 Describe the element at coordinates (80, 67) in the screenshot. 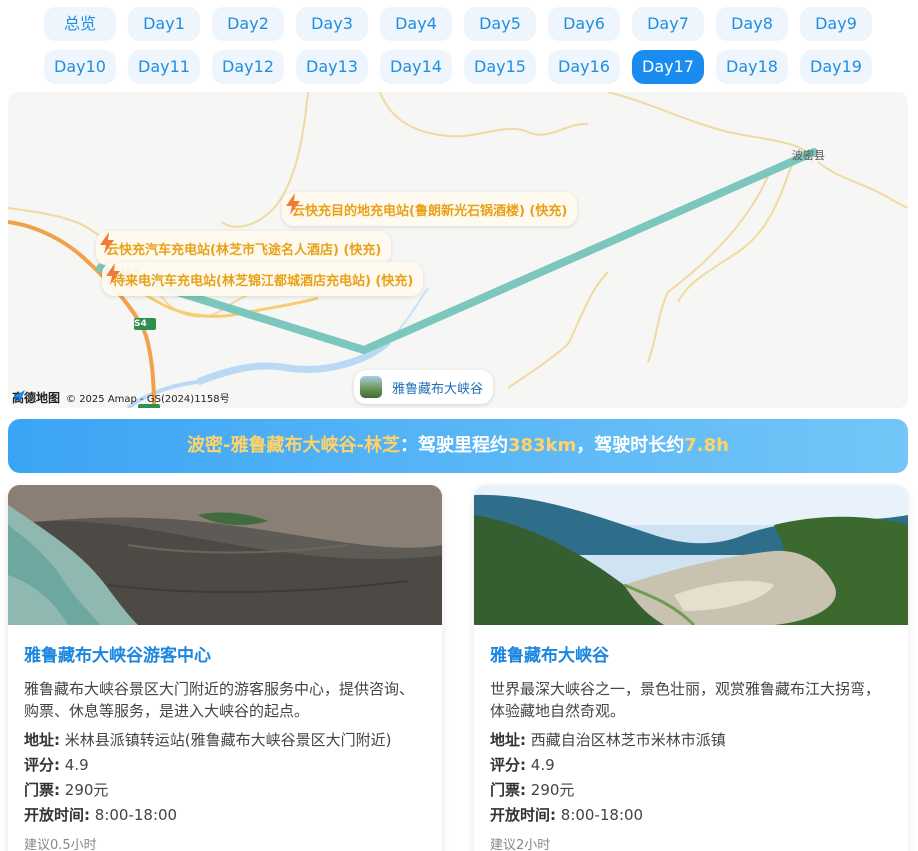

I see `tab-day10: Day10` at that location.